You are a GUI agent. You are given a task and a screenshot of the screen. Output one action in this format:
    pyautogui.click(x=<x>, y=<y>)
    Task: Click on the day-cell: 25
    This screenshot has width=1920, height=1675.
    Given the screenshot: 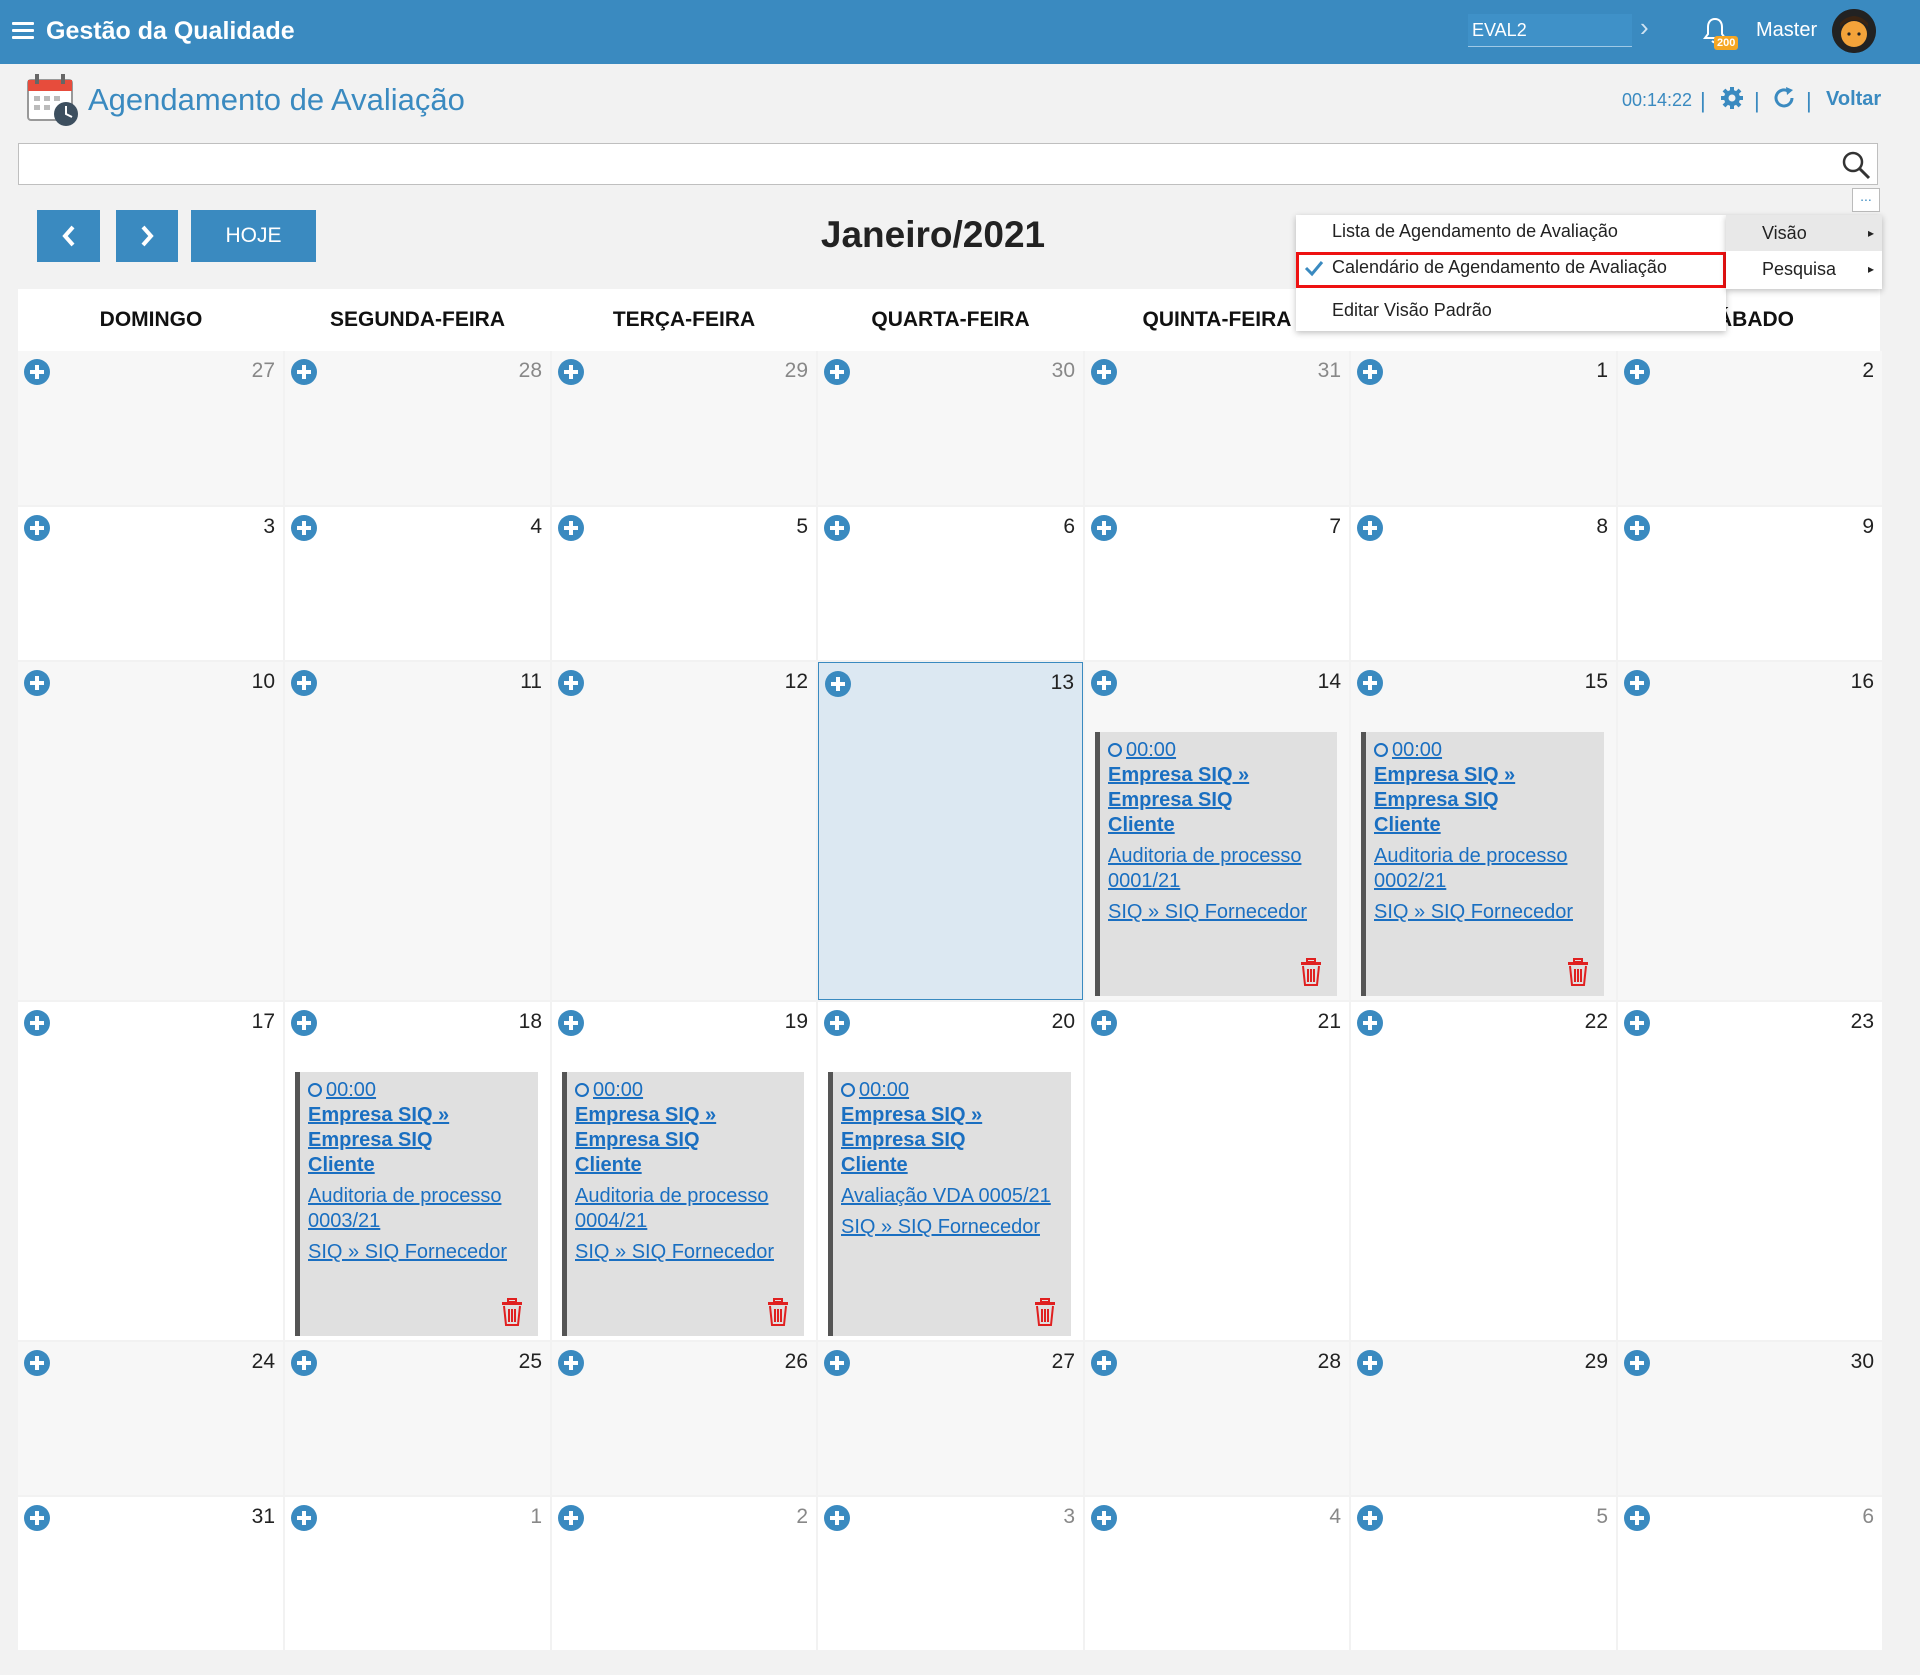 What is the action you would take?
    pyautogui.click(x=417, y=1418)
    